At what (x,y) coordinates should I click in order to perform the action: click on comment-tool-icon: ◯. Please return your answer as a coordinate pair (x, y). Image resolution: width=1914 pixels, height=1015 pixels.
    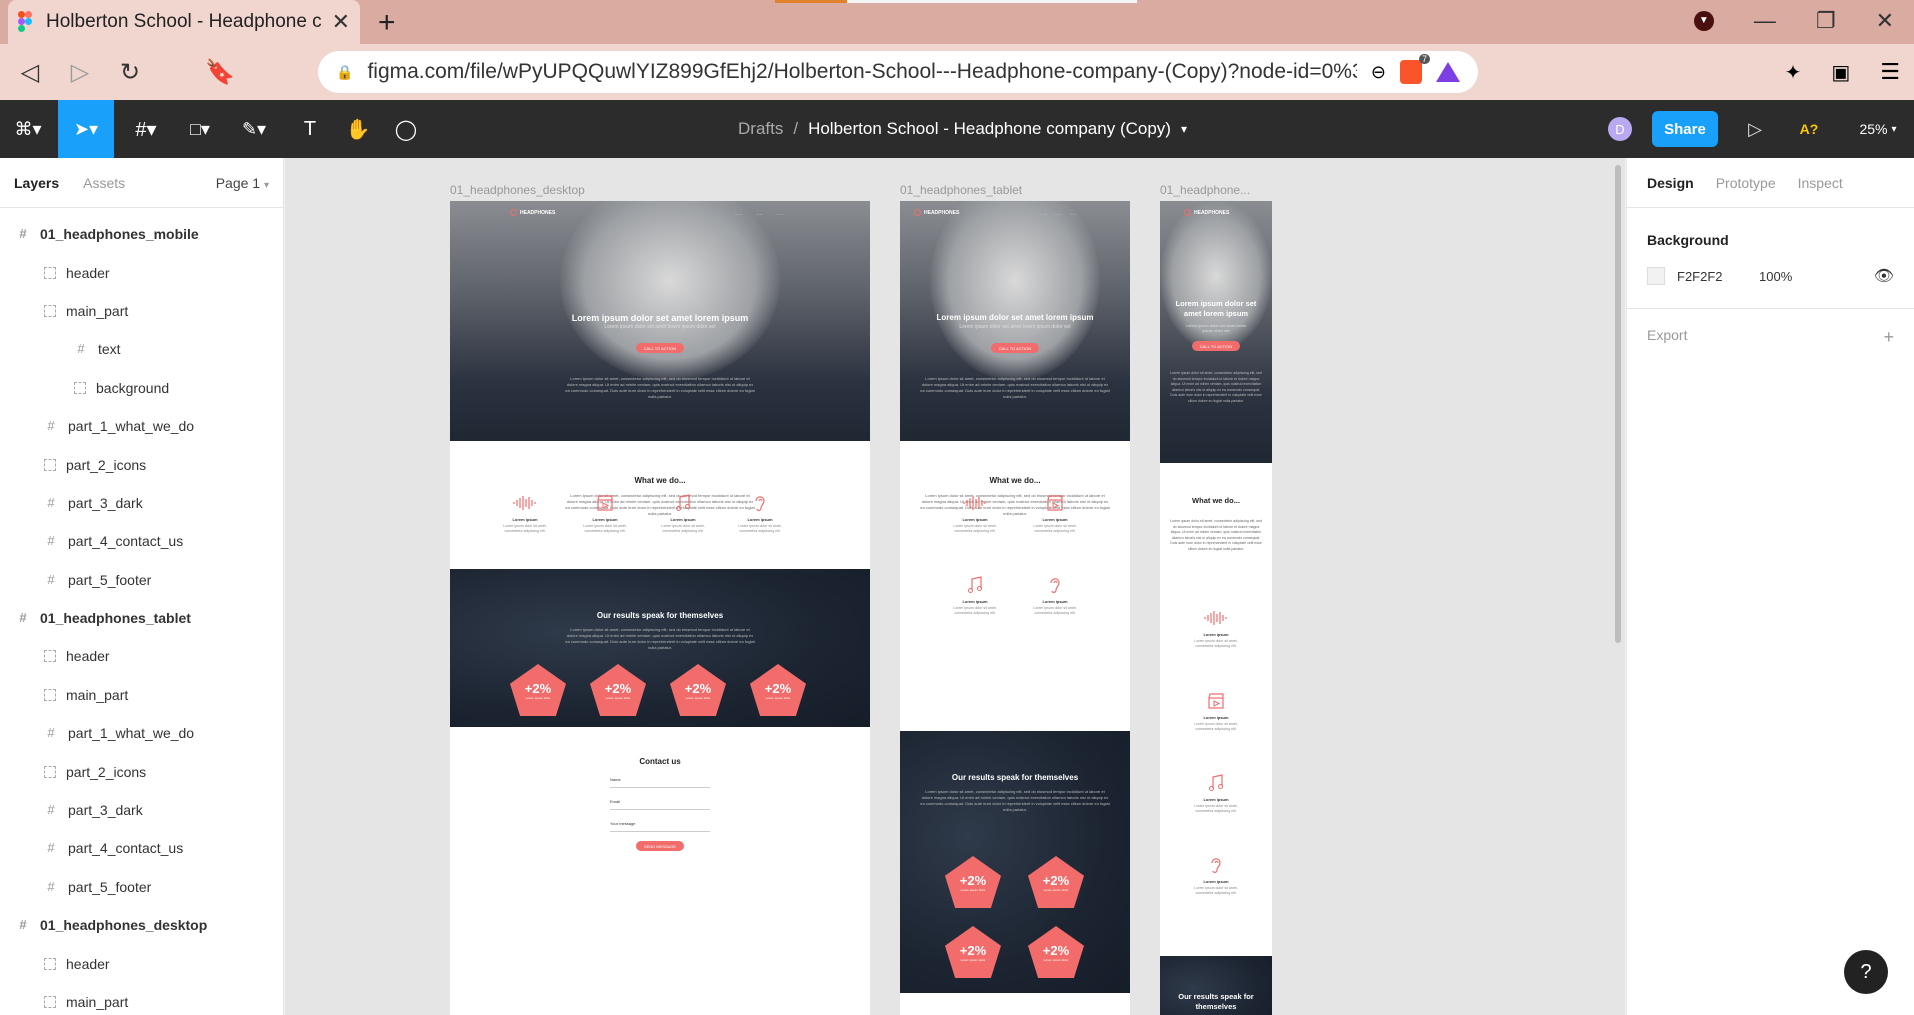
    Looking at the image, I should click on (406, 129).